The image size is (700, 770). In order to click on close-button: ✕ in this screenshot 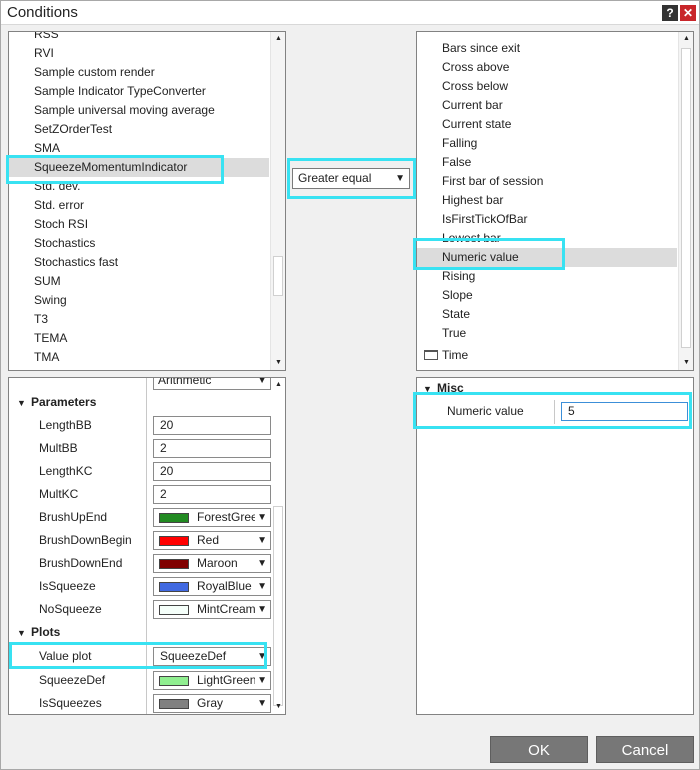, I will do `click(688, 13)`.